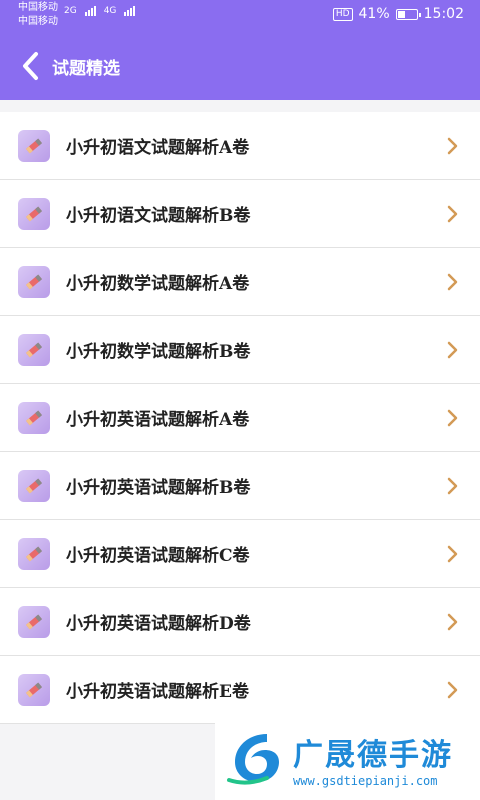 This screenshot has height=800, width=480. I want to click on list-item: 小升初英语试题解析A卷, so click(240, 418).